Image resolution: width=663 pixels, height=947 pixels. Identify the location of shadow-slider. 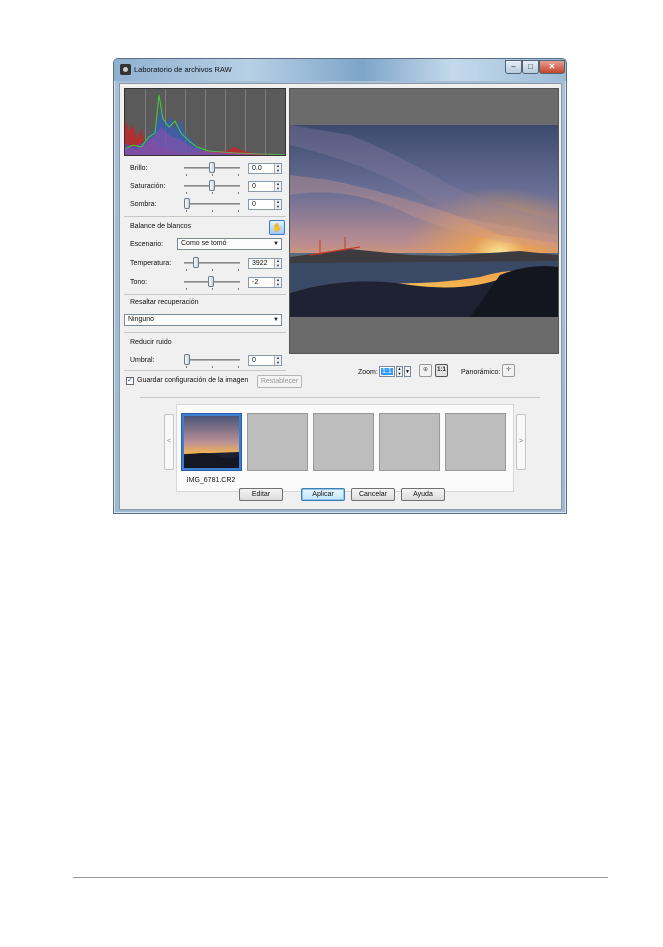
(212, 205).